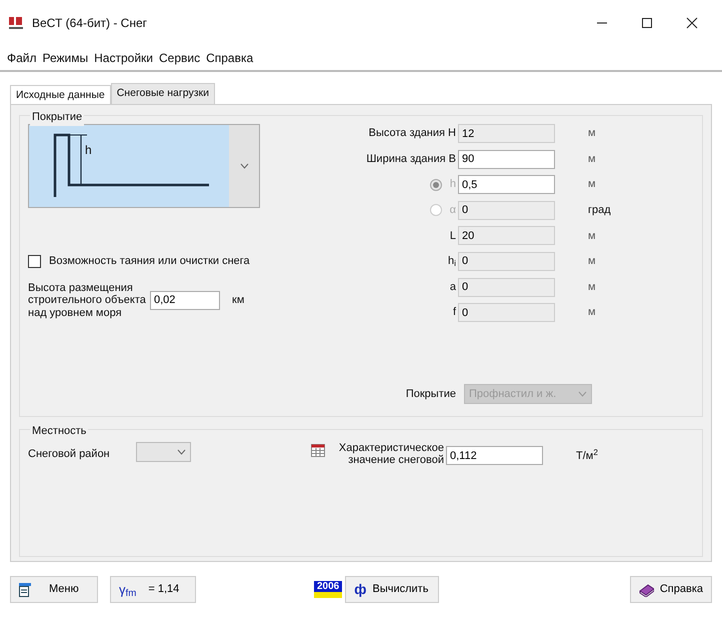 This screenshot has width=722, height=624. I want to click on document-icon, so click(25, 589).